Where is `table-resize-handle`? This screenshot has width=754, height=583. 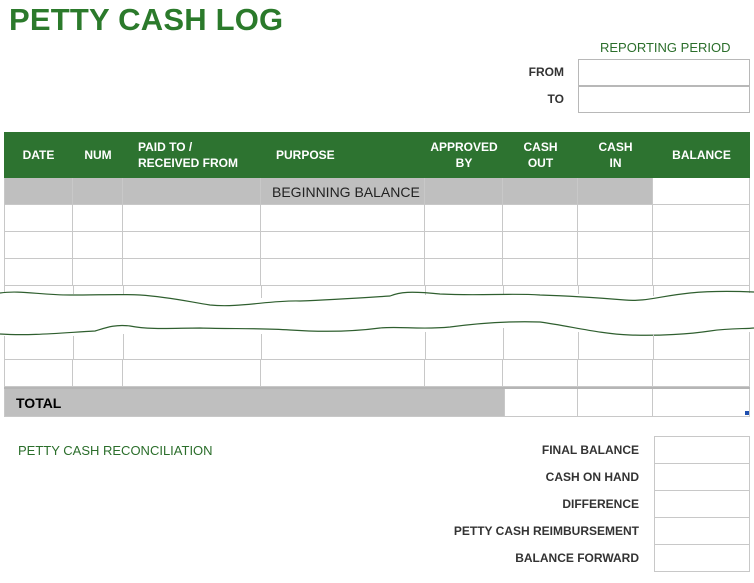 table-resize-handle is located at coordinates (747, 413).